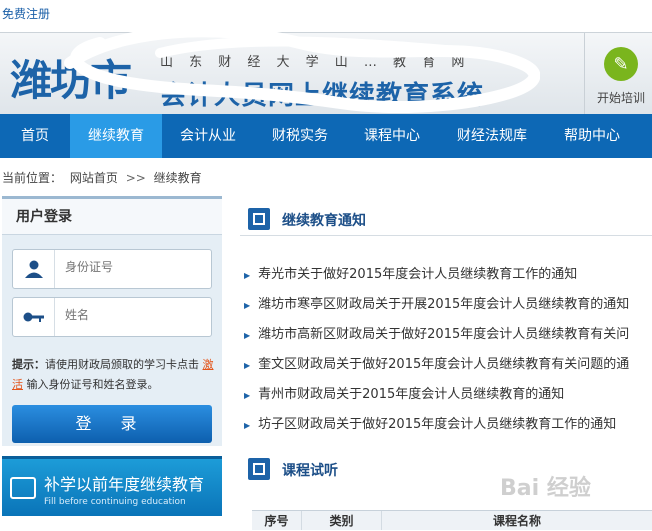 Image resolution: width=652 pixels, height=531 pixels. I want to click on course-table-header: 序号 类别 课程名称, so click(452, 520).